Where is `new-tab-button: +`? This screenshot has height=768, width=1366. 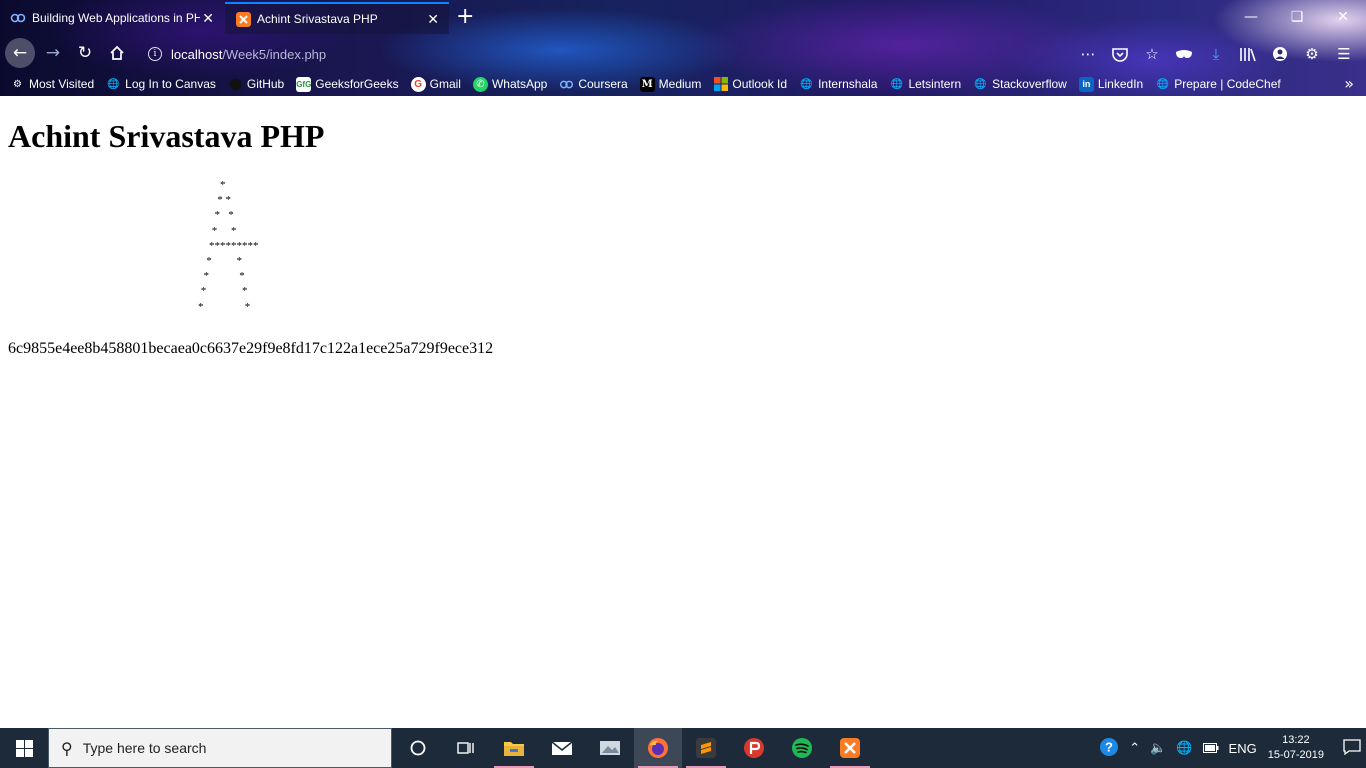
new-tab-button: + is located at coordinates (465, 16).